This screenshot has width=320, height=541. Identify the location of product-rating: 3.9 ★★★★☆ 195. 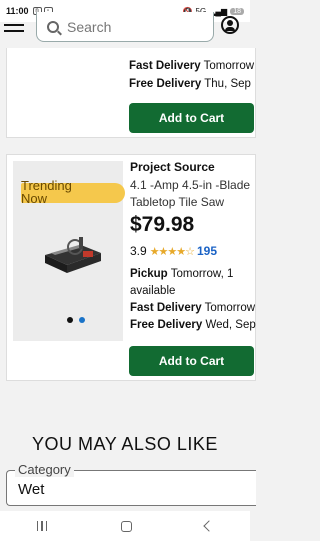
(173, 251).